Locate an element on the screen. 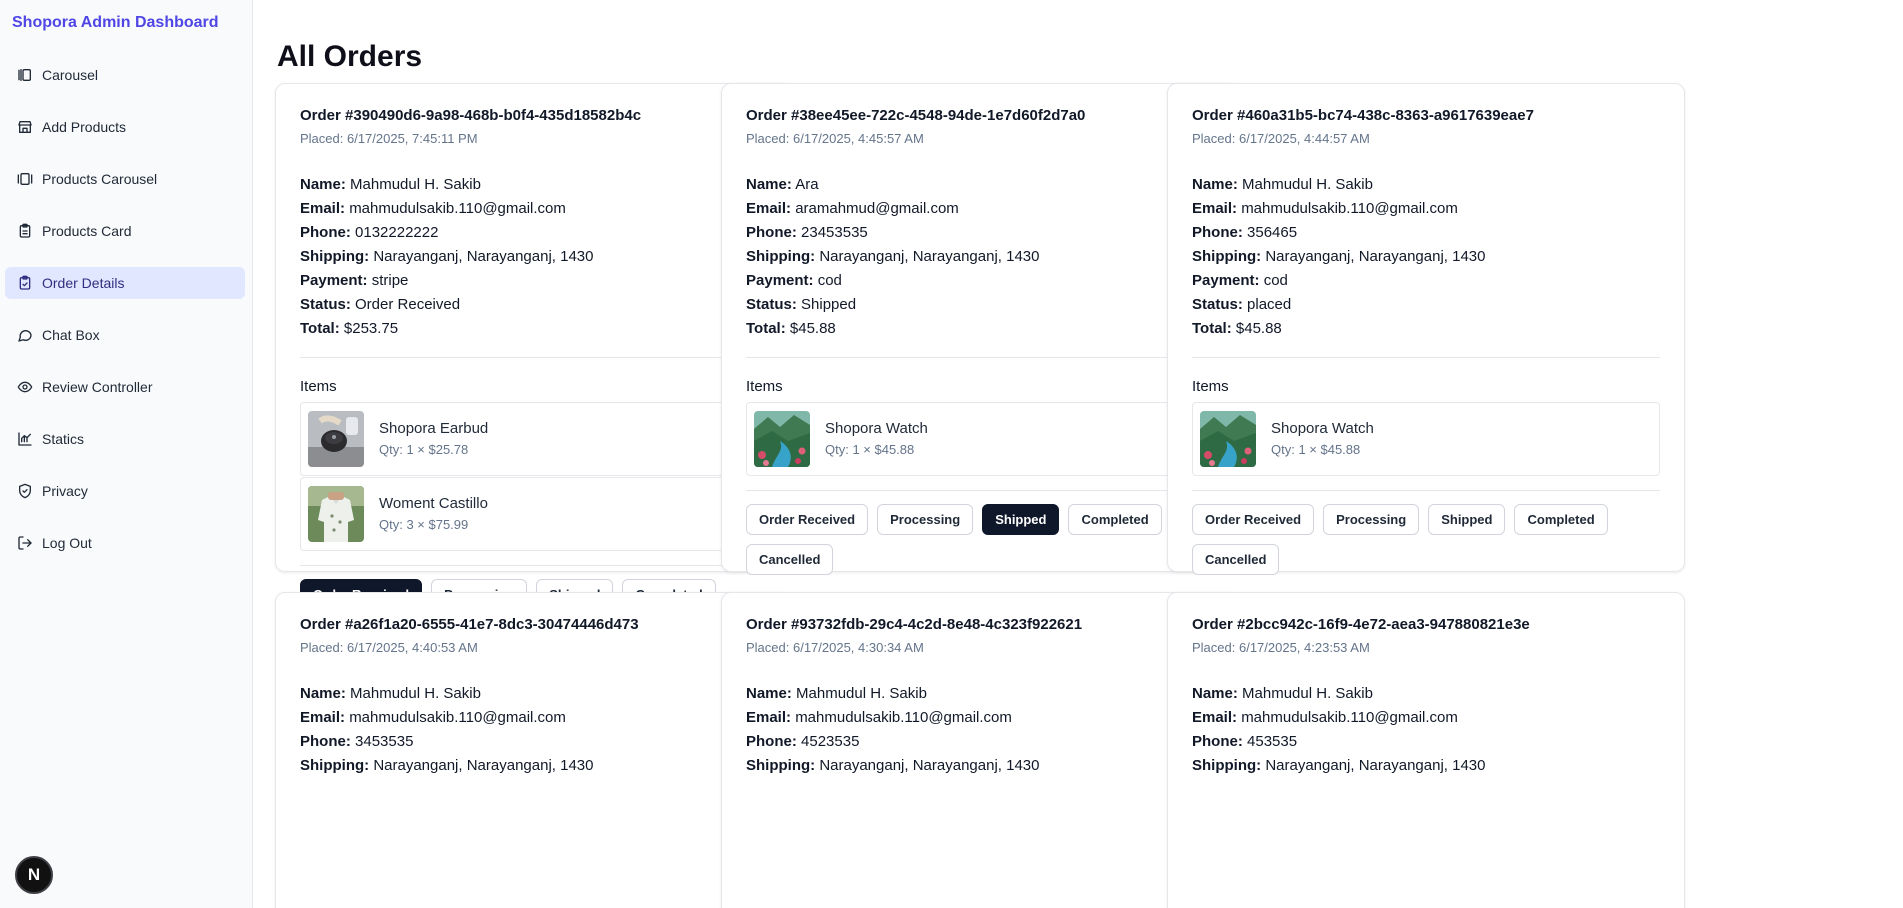 This screenshot has width=1903, height=908. field-value-phone: 4523535 is located at coordinates (830, 741).